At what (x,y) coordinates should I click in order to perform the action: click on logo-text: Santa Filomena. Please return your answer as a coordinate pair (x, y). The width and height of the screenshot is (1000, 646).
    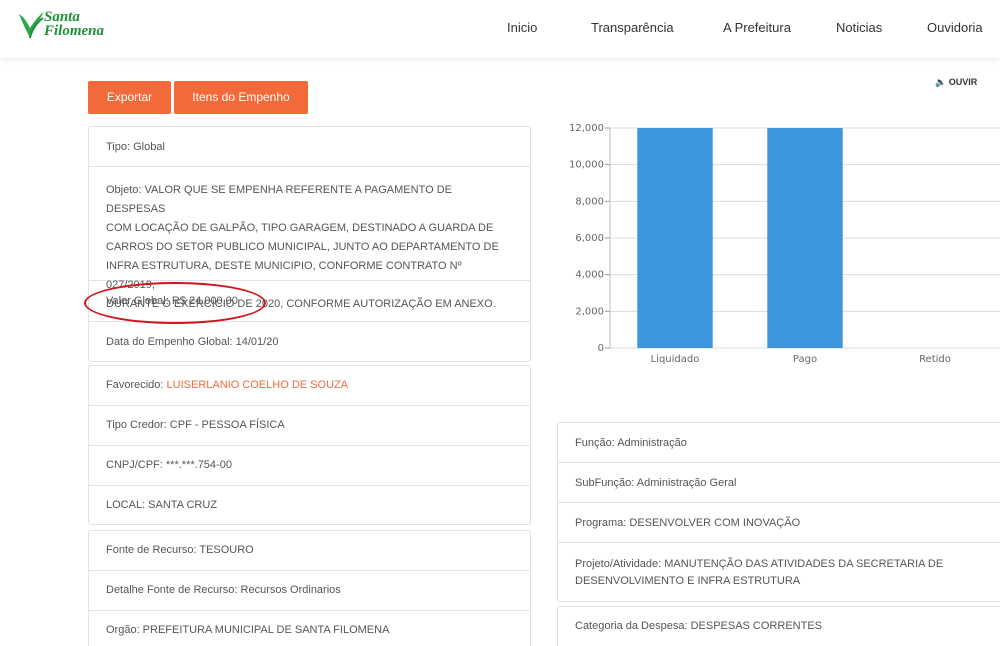
    Looking at the image, I should click on (74, 24).